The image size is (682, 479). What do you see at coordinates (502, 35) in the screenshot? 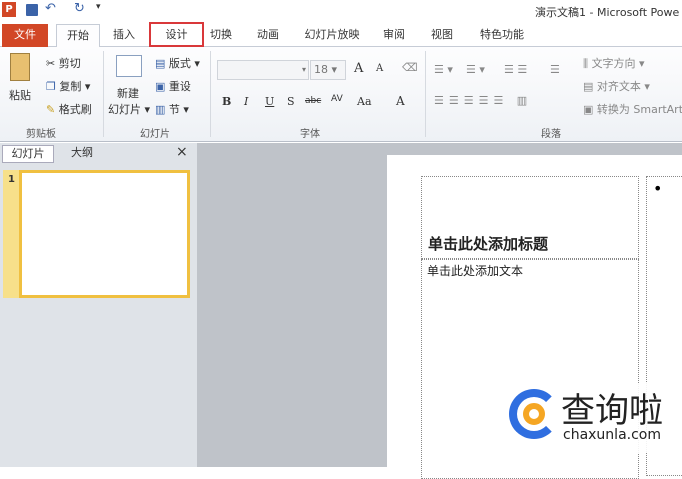
I see `tab-features: 特色功能` at bounding box center [502, 35].